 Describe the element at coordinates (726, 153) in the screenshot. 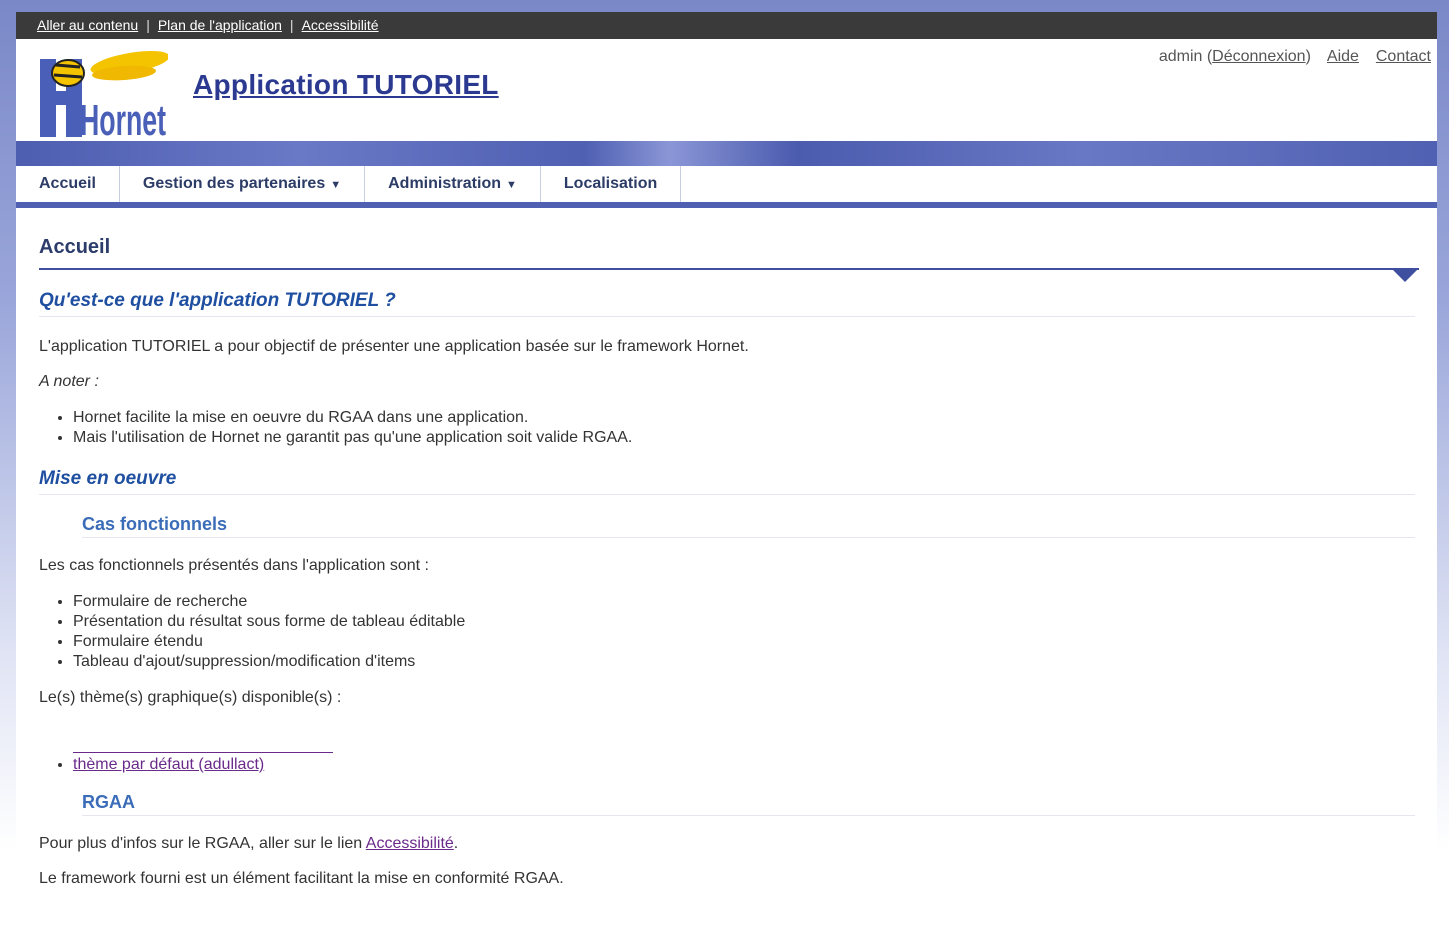

I see `header-banner` at that location.